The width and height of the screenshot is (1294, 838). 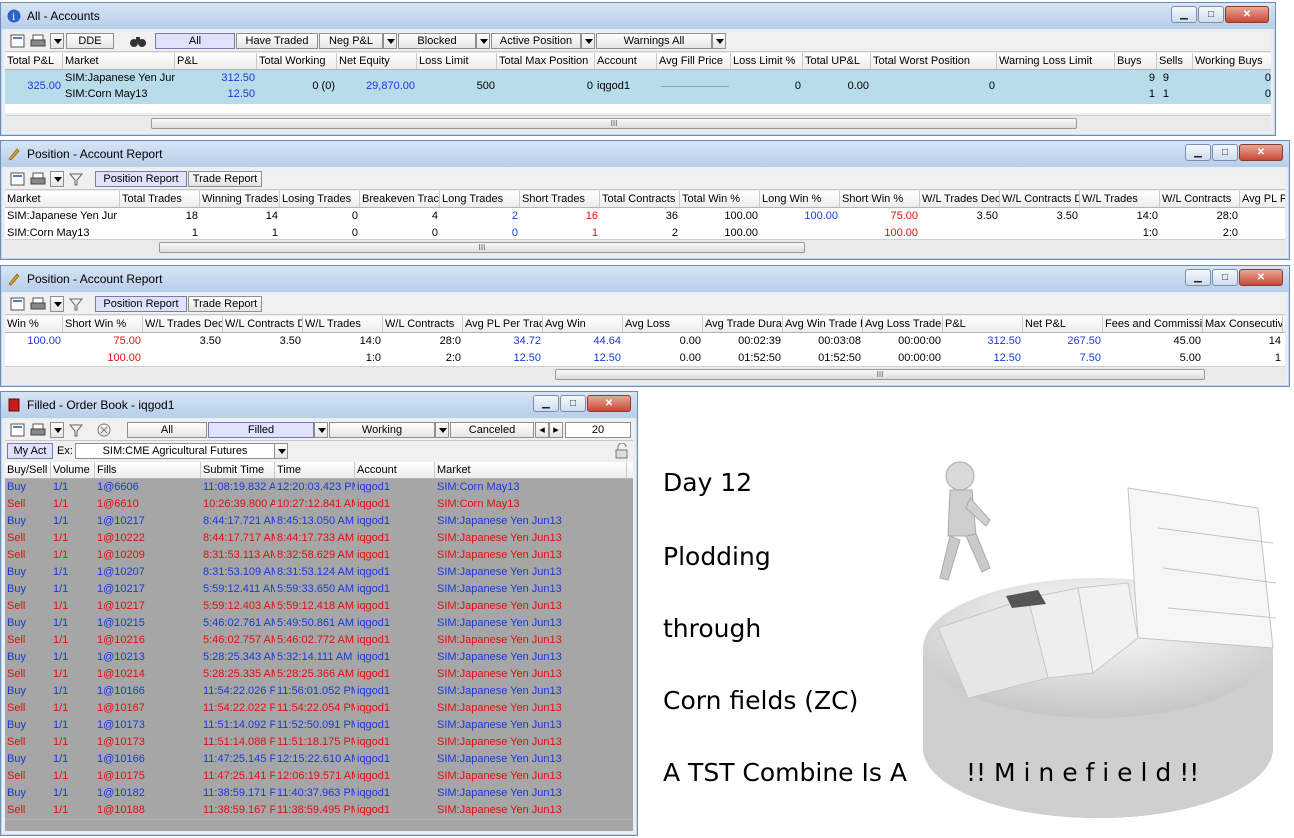 What do you see at coordinates (880, 374) in the screenshot?
I see `report2-scroll-thumb: III` at bounding box center [880, 374].